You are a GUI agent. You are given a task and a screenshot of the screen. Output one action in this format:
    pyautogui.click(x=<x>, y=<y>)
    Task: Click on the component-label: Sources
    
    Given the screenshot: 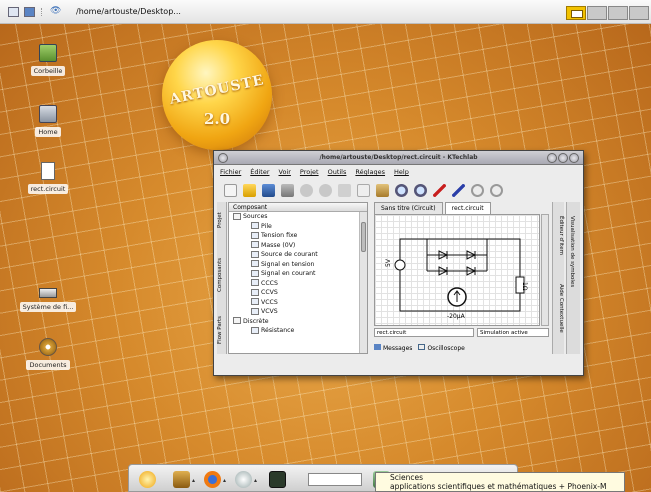 What is the action you would take?
    pyautogui.click(x=255, y=216)
    